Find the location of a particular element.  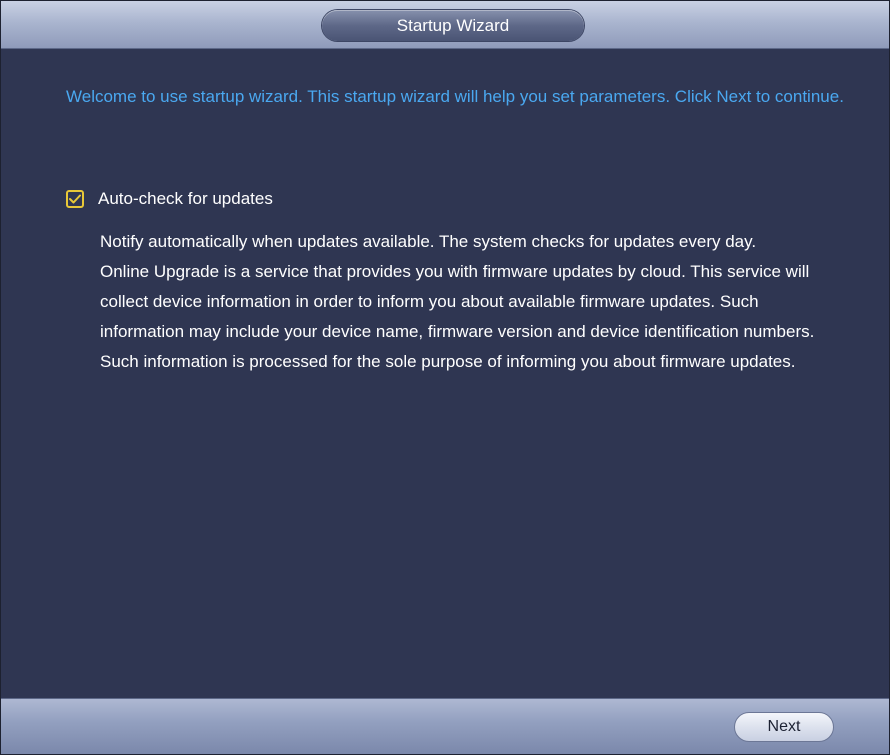

window-title: Startup Wizard is located at coordinates (453, 25).